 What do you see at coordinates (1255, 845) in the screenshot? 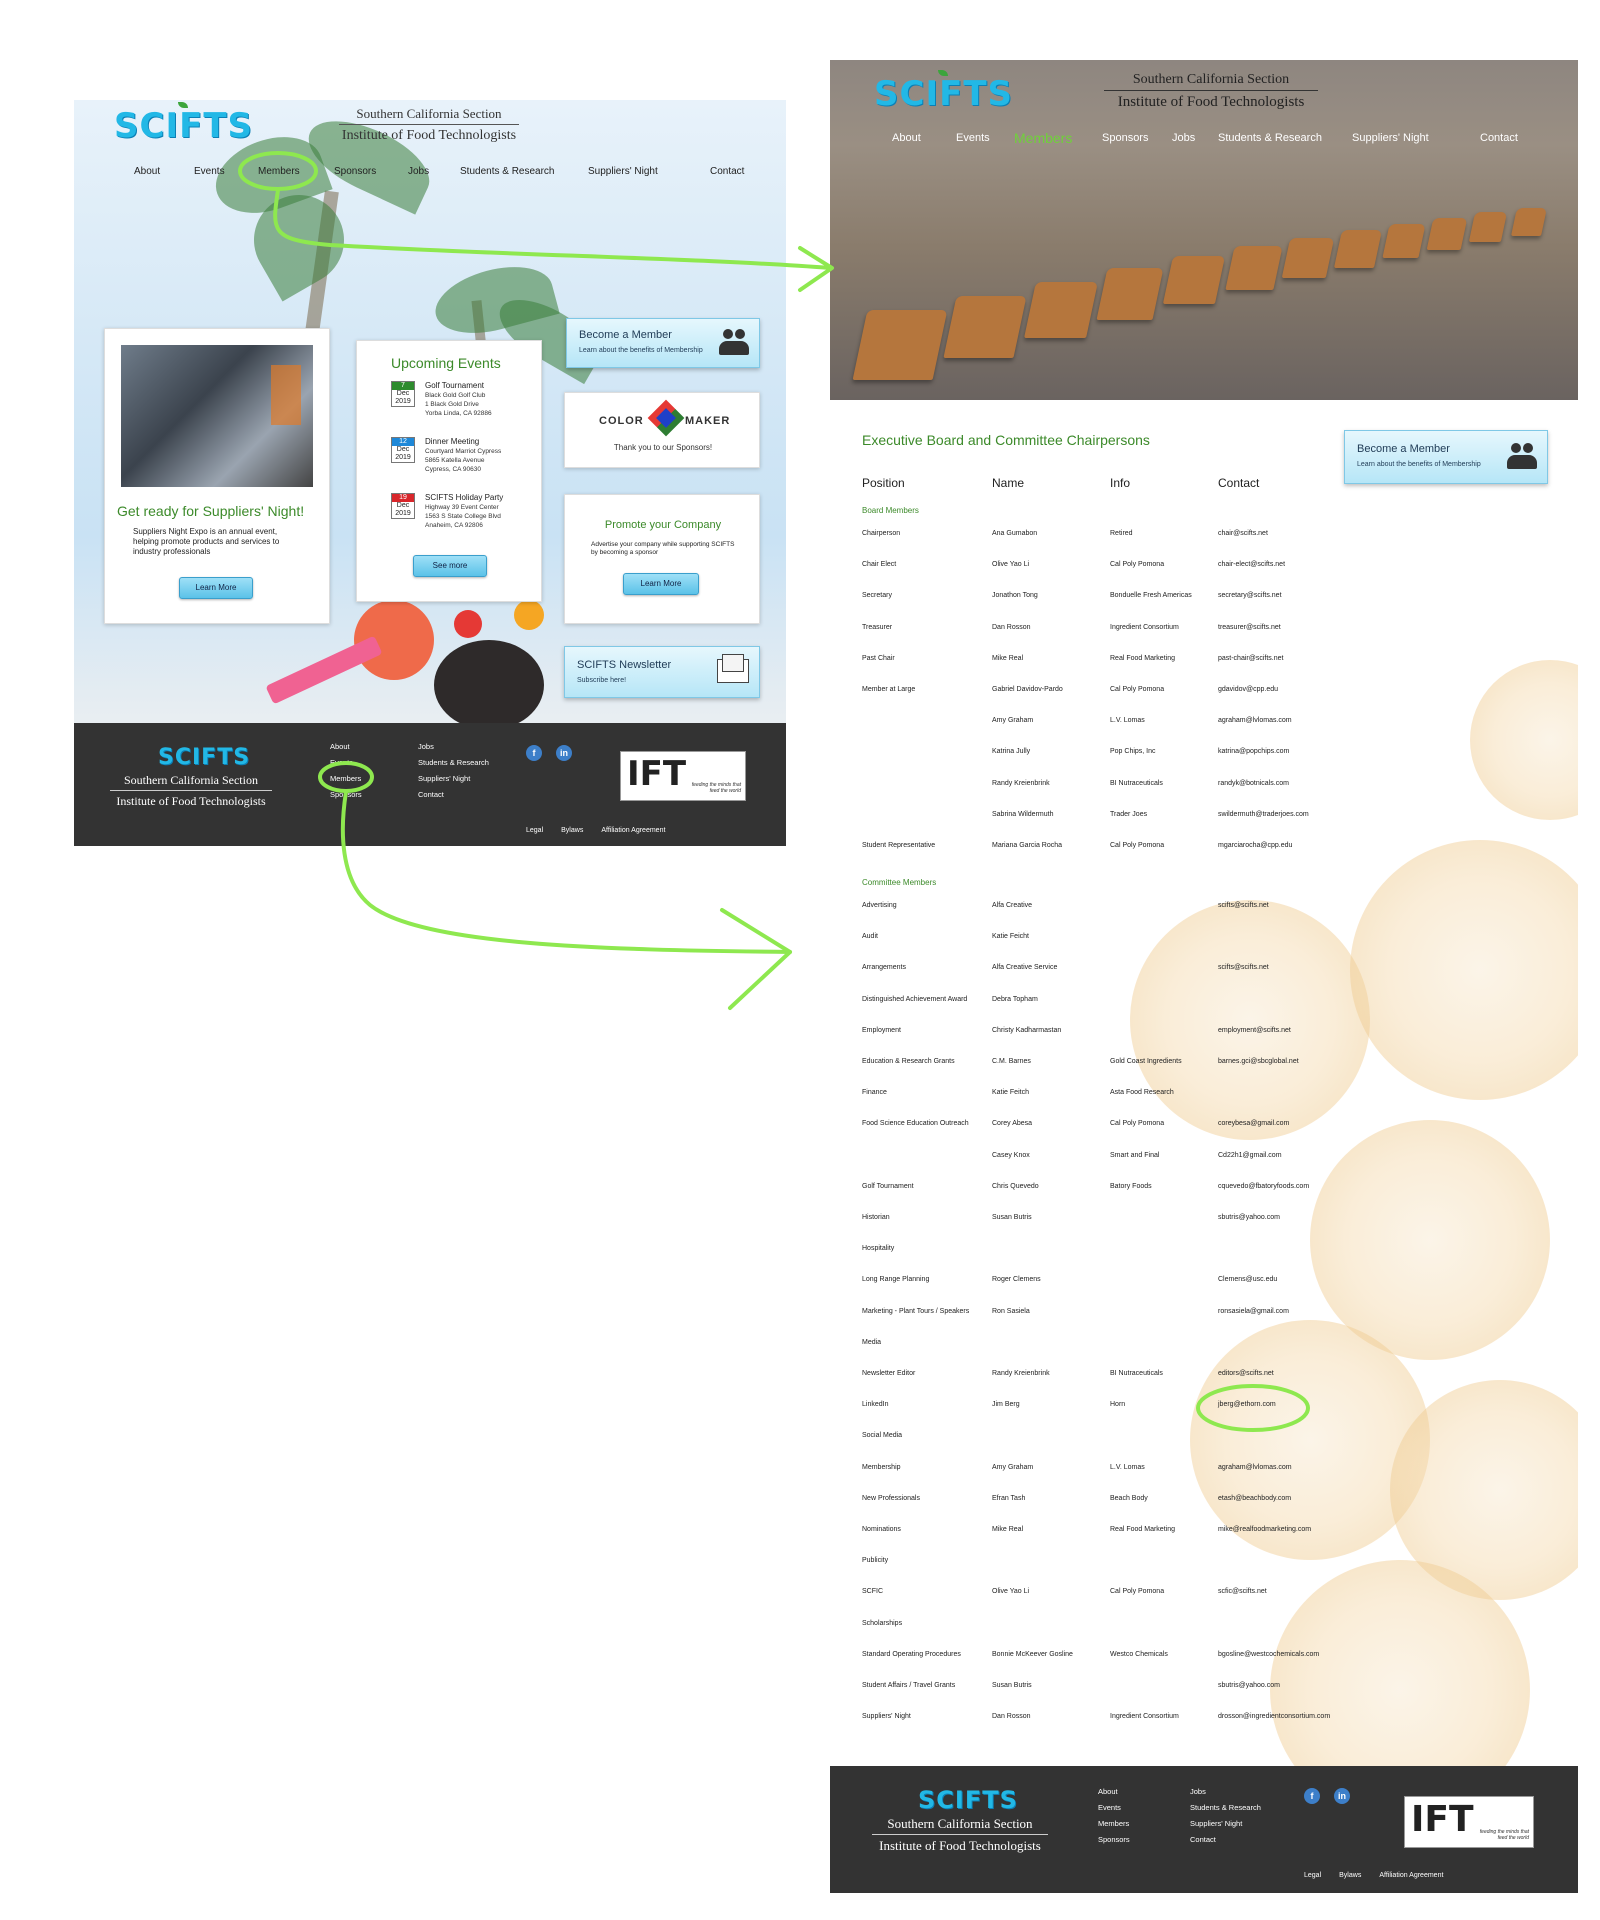
I see `row-contact: mgarciarocha@cpp.edu` at bounding box center [1255, 845].